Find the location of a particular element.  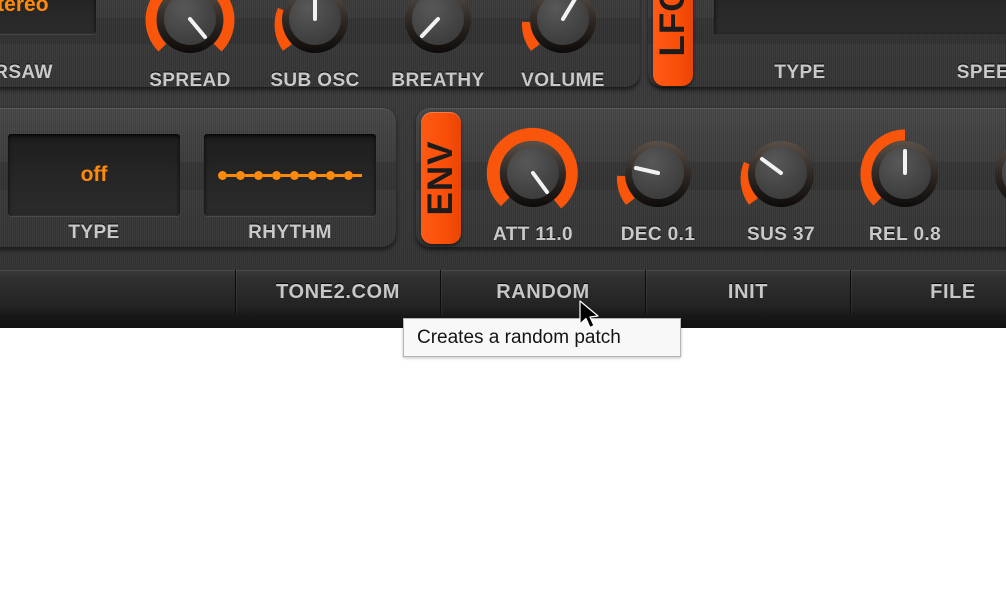

knob-attack-graphic is located at coordinates (533, 174).